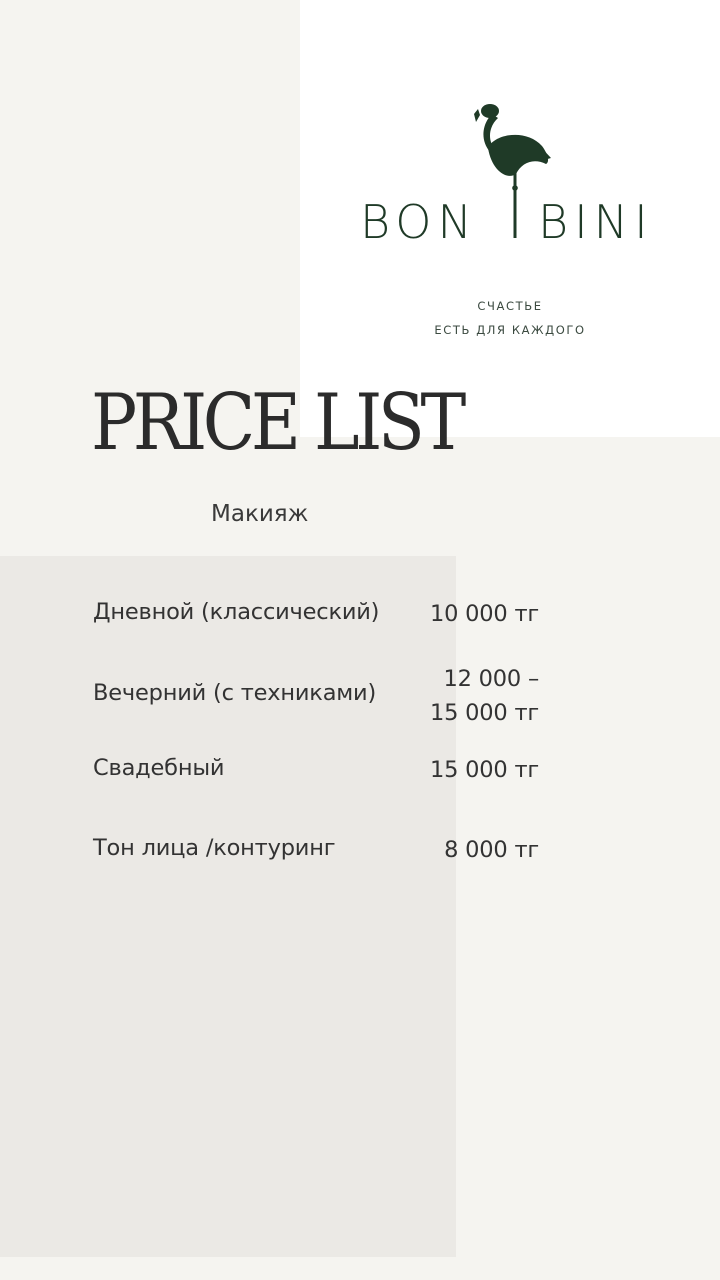 This screenshot has height=1280, width=720. What do you see at coordinates (510, 318) in the screenshot?
I see `tagline: СЧАСТЬЕ ЕСТЬ ДЛЯ КАЖДОГО` at bounding box center [510, 318].